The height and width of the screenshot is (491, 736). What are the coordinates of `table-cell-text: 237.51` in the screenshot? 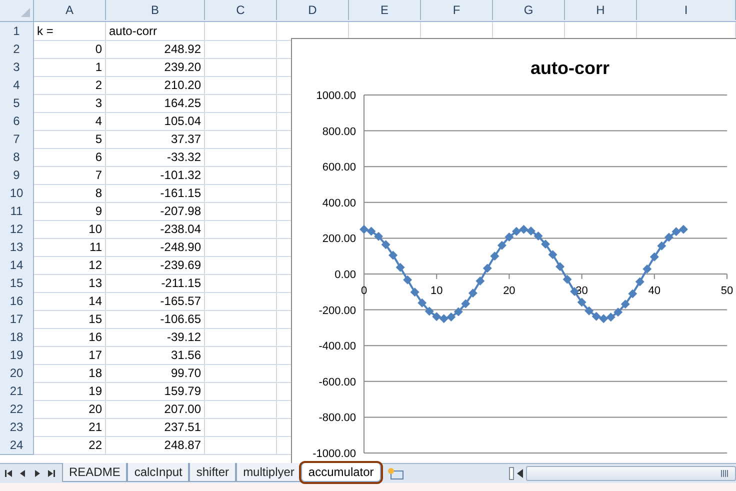 It's located at (182, 427).